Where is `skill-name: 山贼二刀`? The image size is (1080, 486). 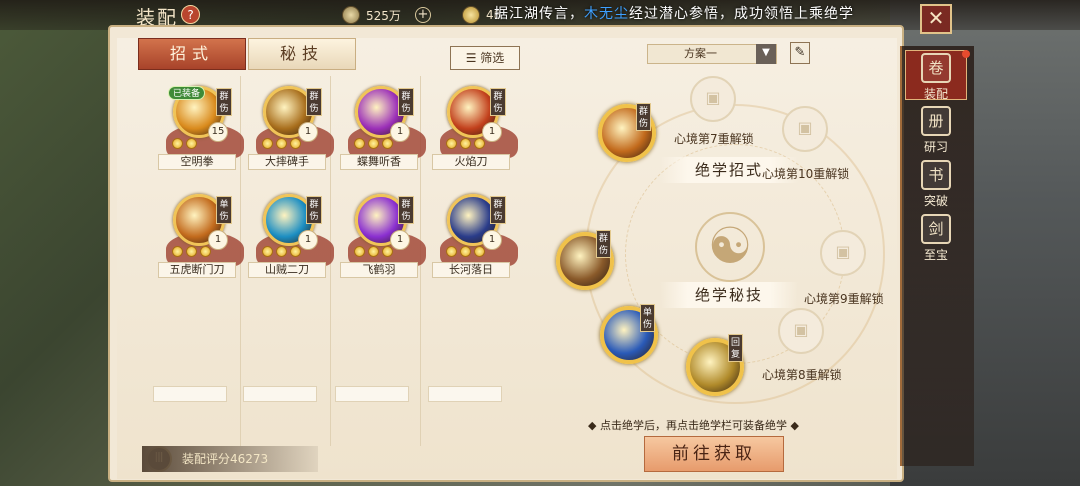
skill-name: 山贼二刀 is located at coordinates (287, 270).